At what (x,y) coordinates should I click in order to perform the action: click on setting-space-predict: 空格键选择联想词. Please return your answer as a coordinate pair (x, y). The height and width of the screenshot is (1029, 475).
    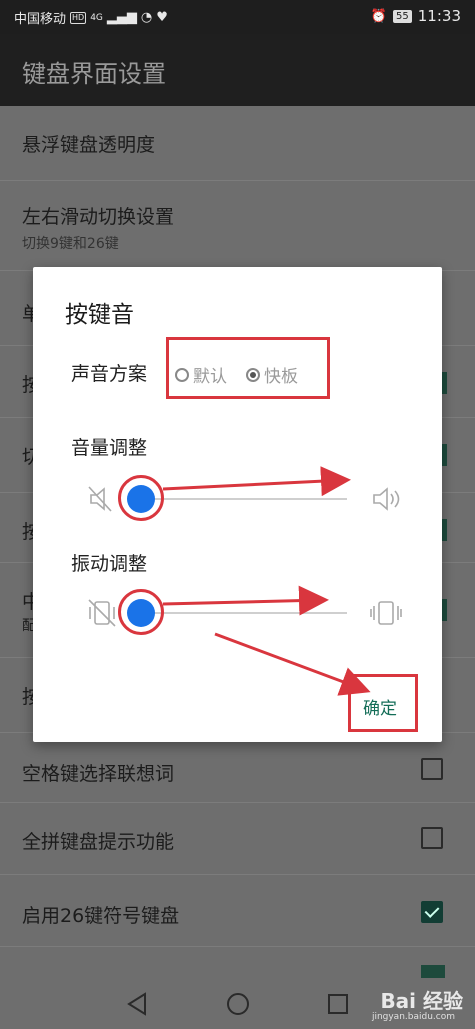
    Looking at the image, I should click on (237, 768).